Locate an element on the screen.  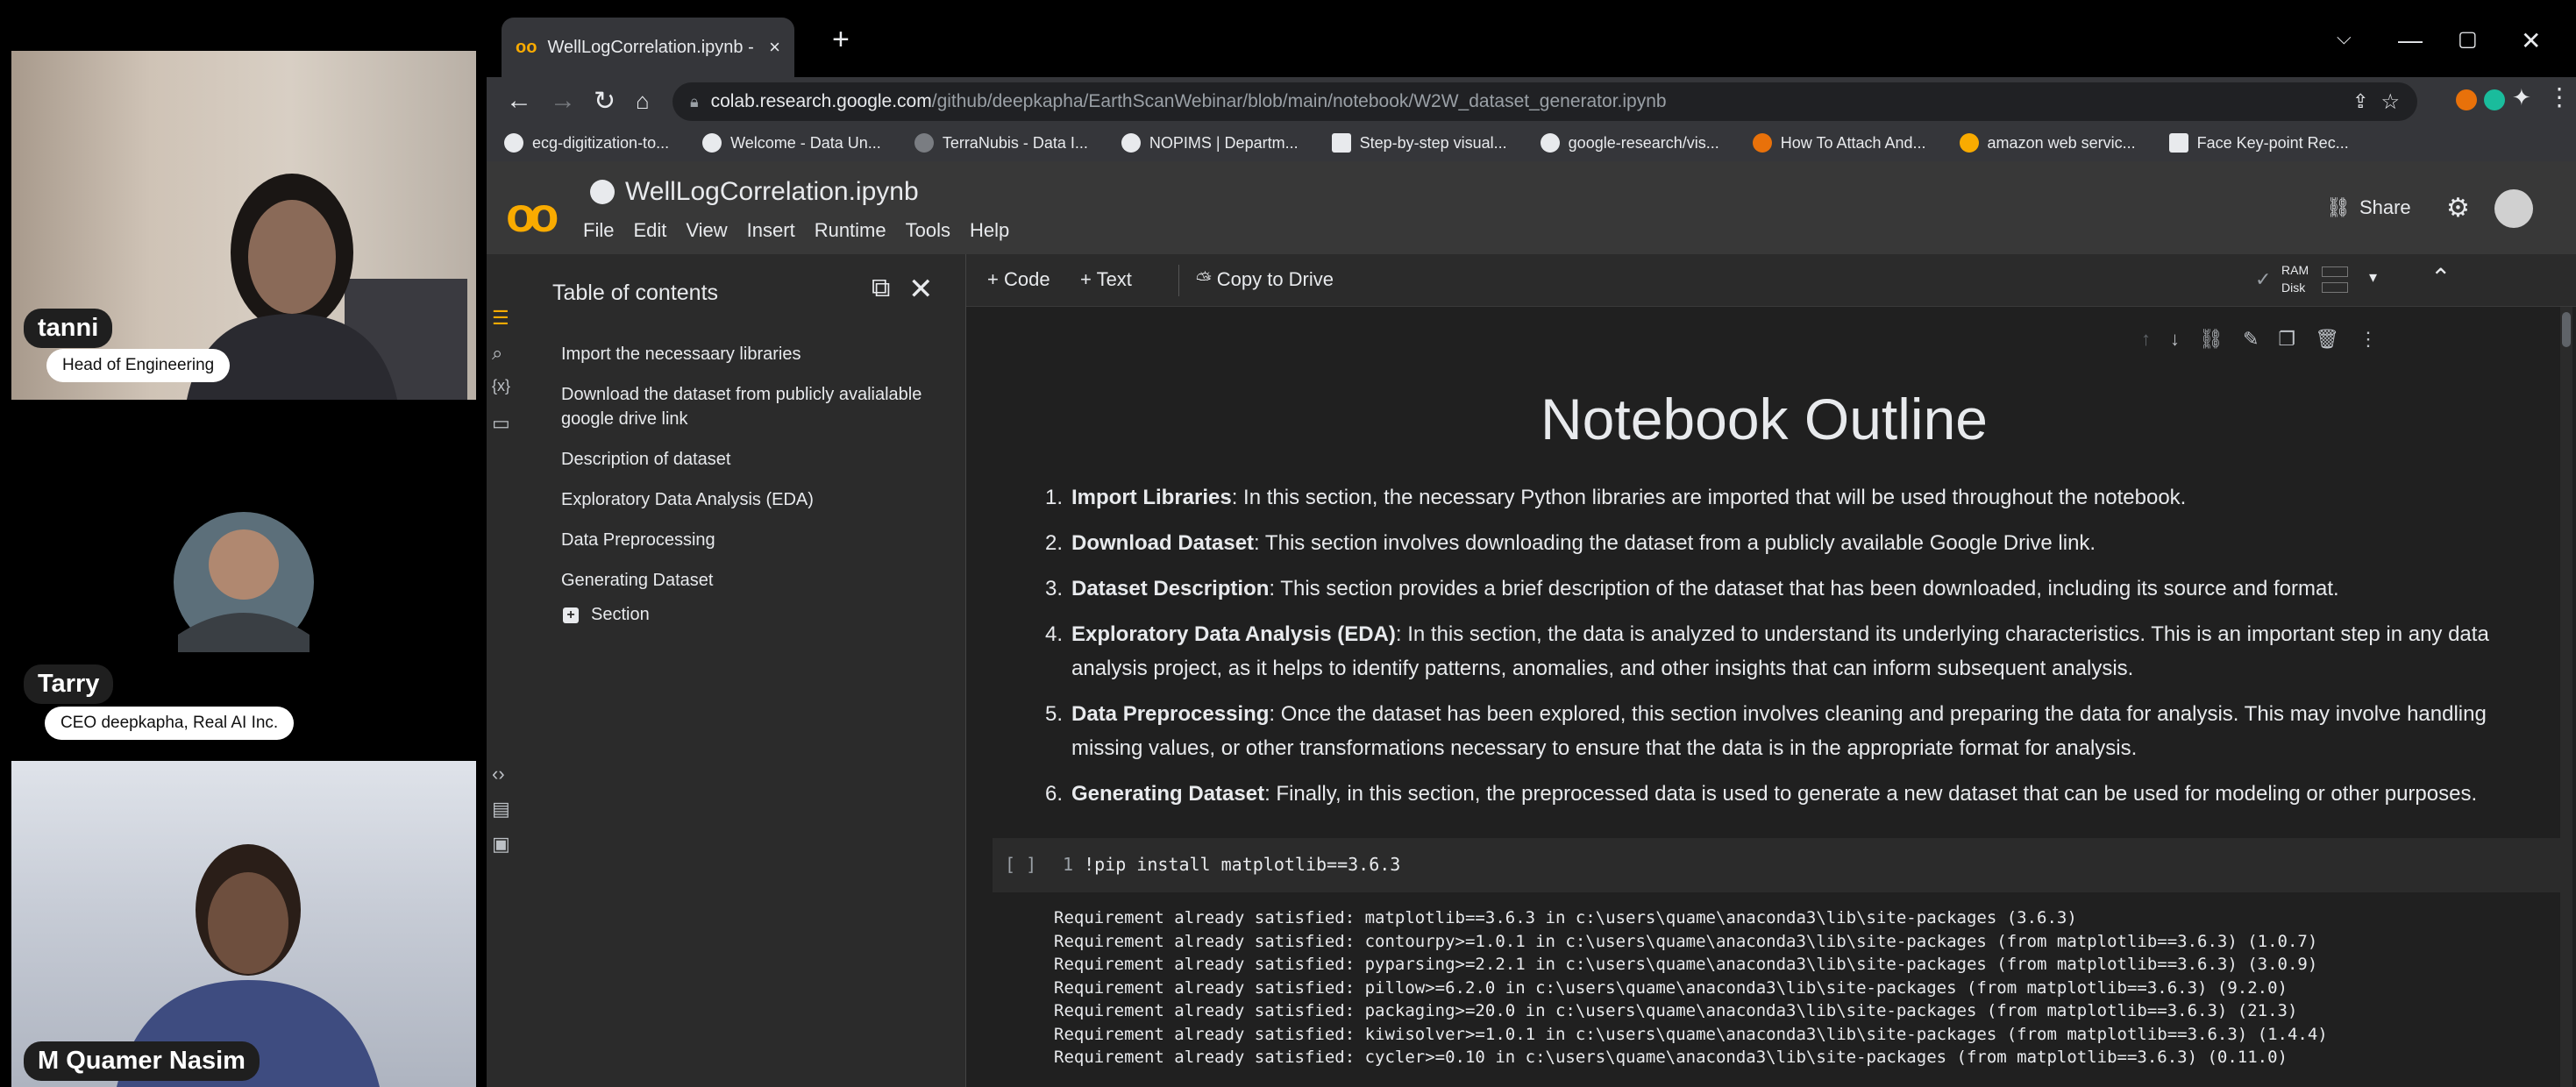
video-icon is located at coordinates (1341, 143).